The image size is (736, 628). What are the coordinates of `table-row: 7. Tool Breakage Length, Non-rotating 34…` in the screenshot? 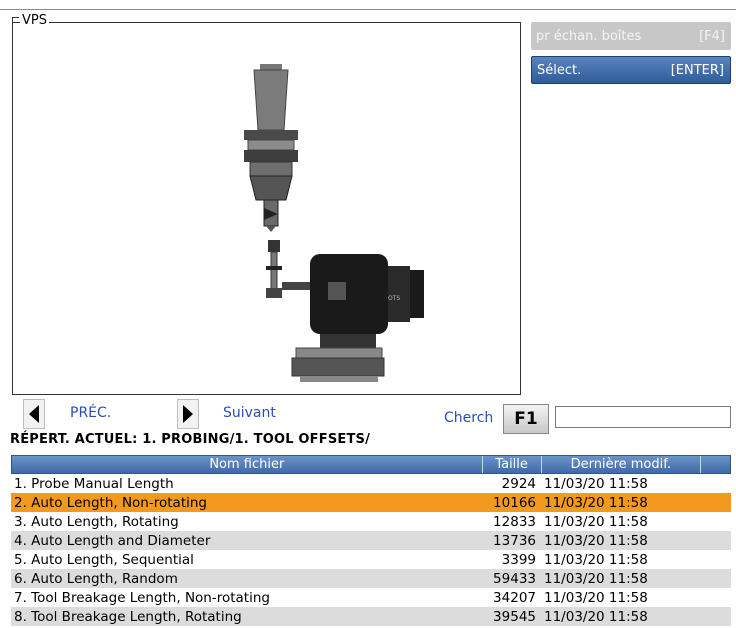 It's located at (371, 597).